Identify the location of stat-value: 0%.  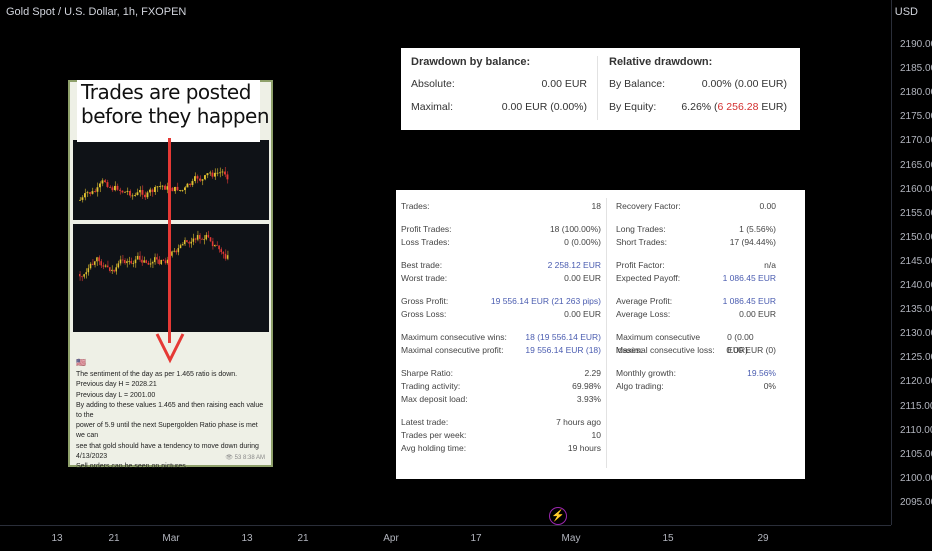
(769, 386).